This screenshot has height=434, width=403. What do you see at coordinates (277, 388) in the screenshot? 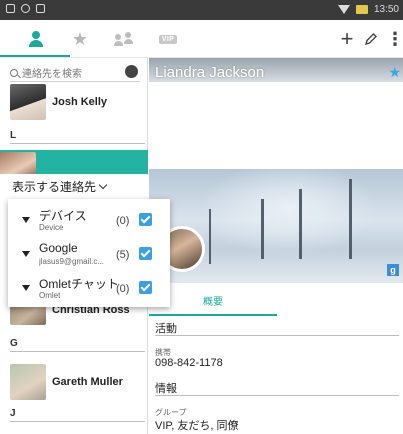
I see `section-info: 情報` at bounding box center [277, 388].